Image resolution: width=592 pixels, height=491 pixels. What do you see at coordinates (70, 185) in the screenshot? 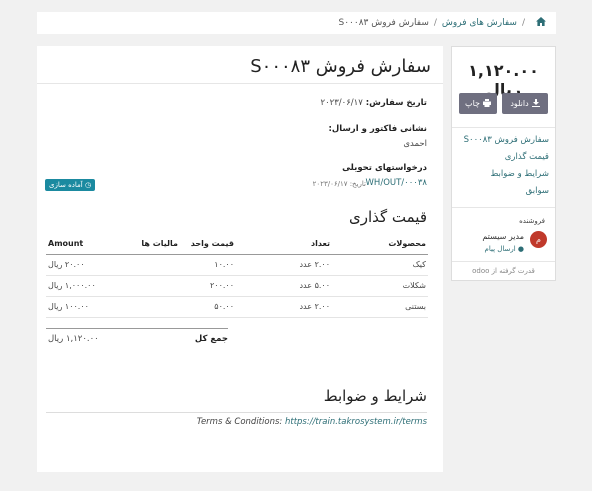
I see `status-badge: ◷ آماده سازی` at bounding box center [70, 185].